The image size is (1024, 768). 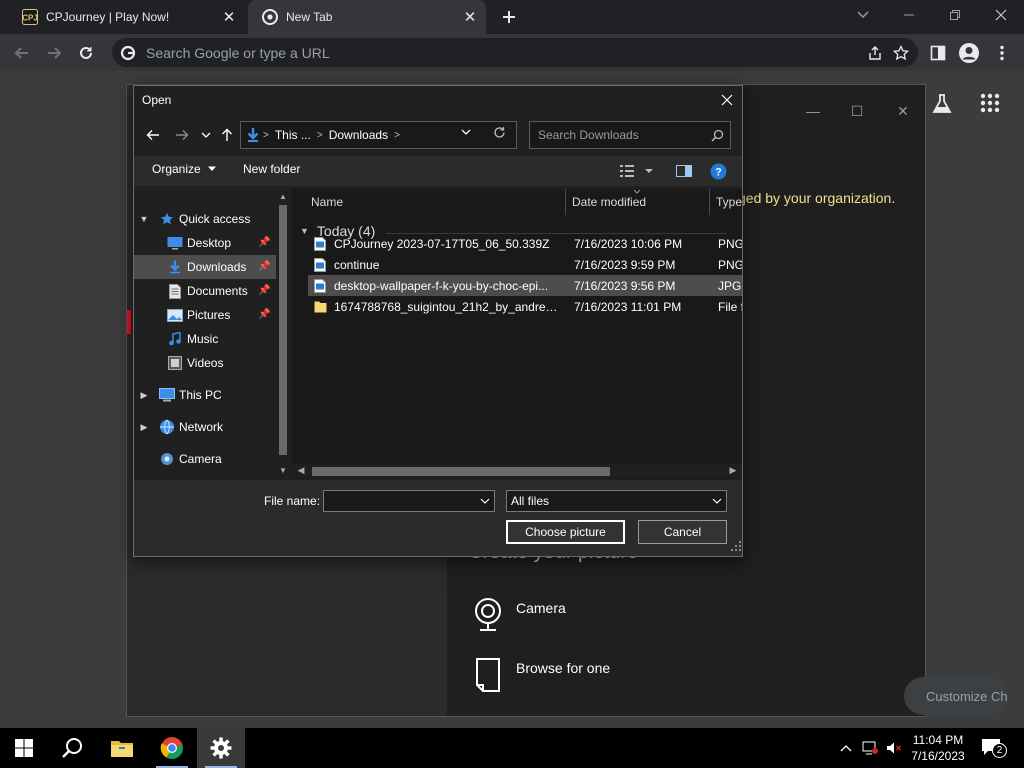 What do you see at coordinates (22, 53) in the screenshot?
I see `back-button` at bounding box center [22, 53].